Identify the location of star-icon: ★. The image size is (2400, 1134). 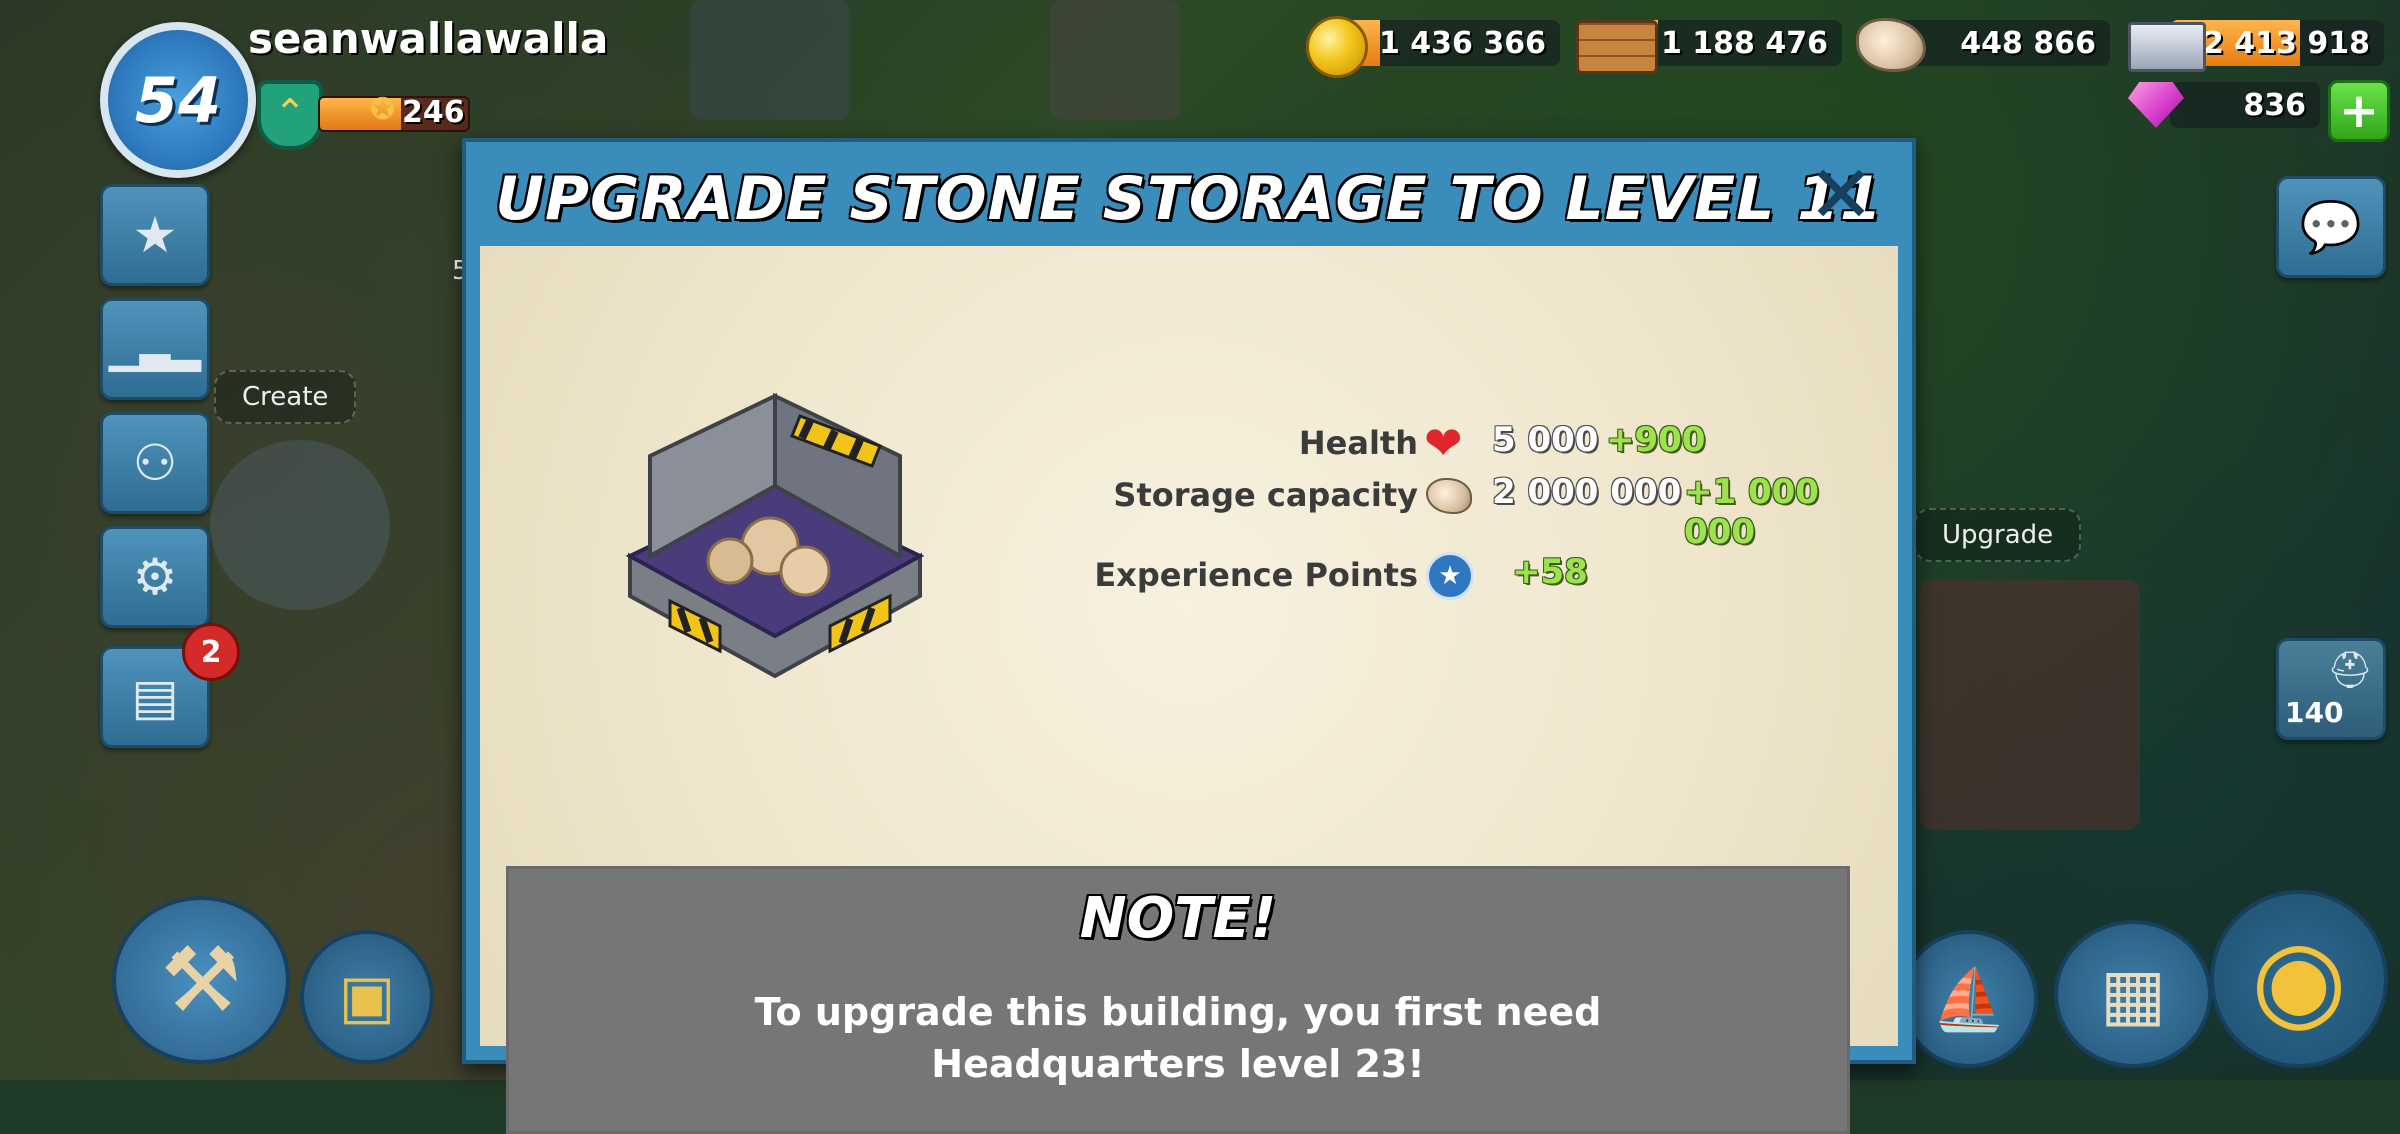
(155, 235).